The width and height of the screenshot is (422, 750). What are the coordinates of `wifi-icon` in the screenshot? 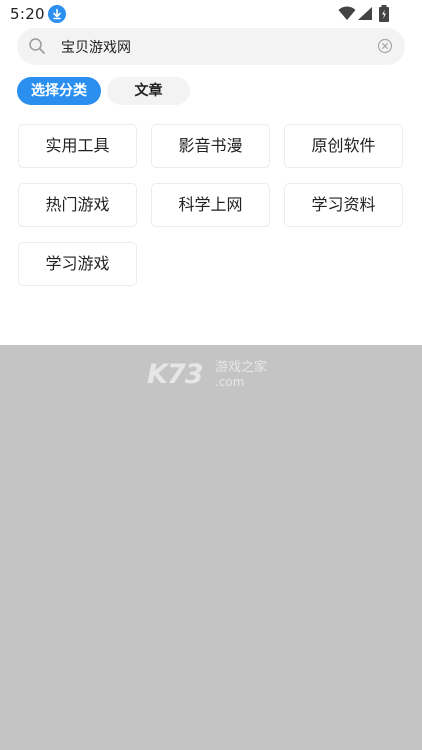 It's located at (347, 13).